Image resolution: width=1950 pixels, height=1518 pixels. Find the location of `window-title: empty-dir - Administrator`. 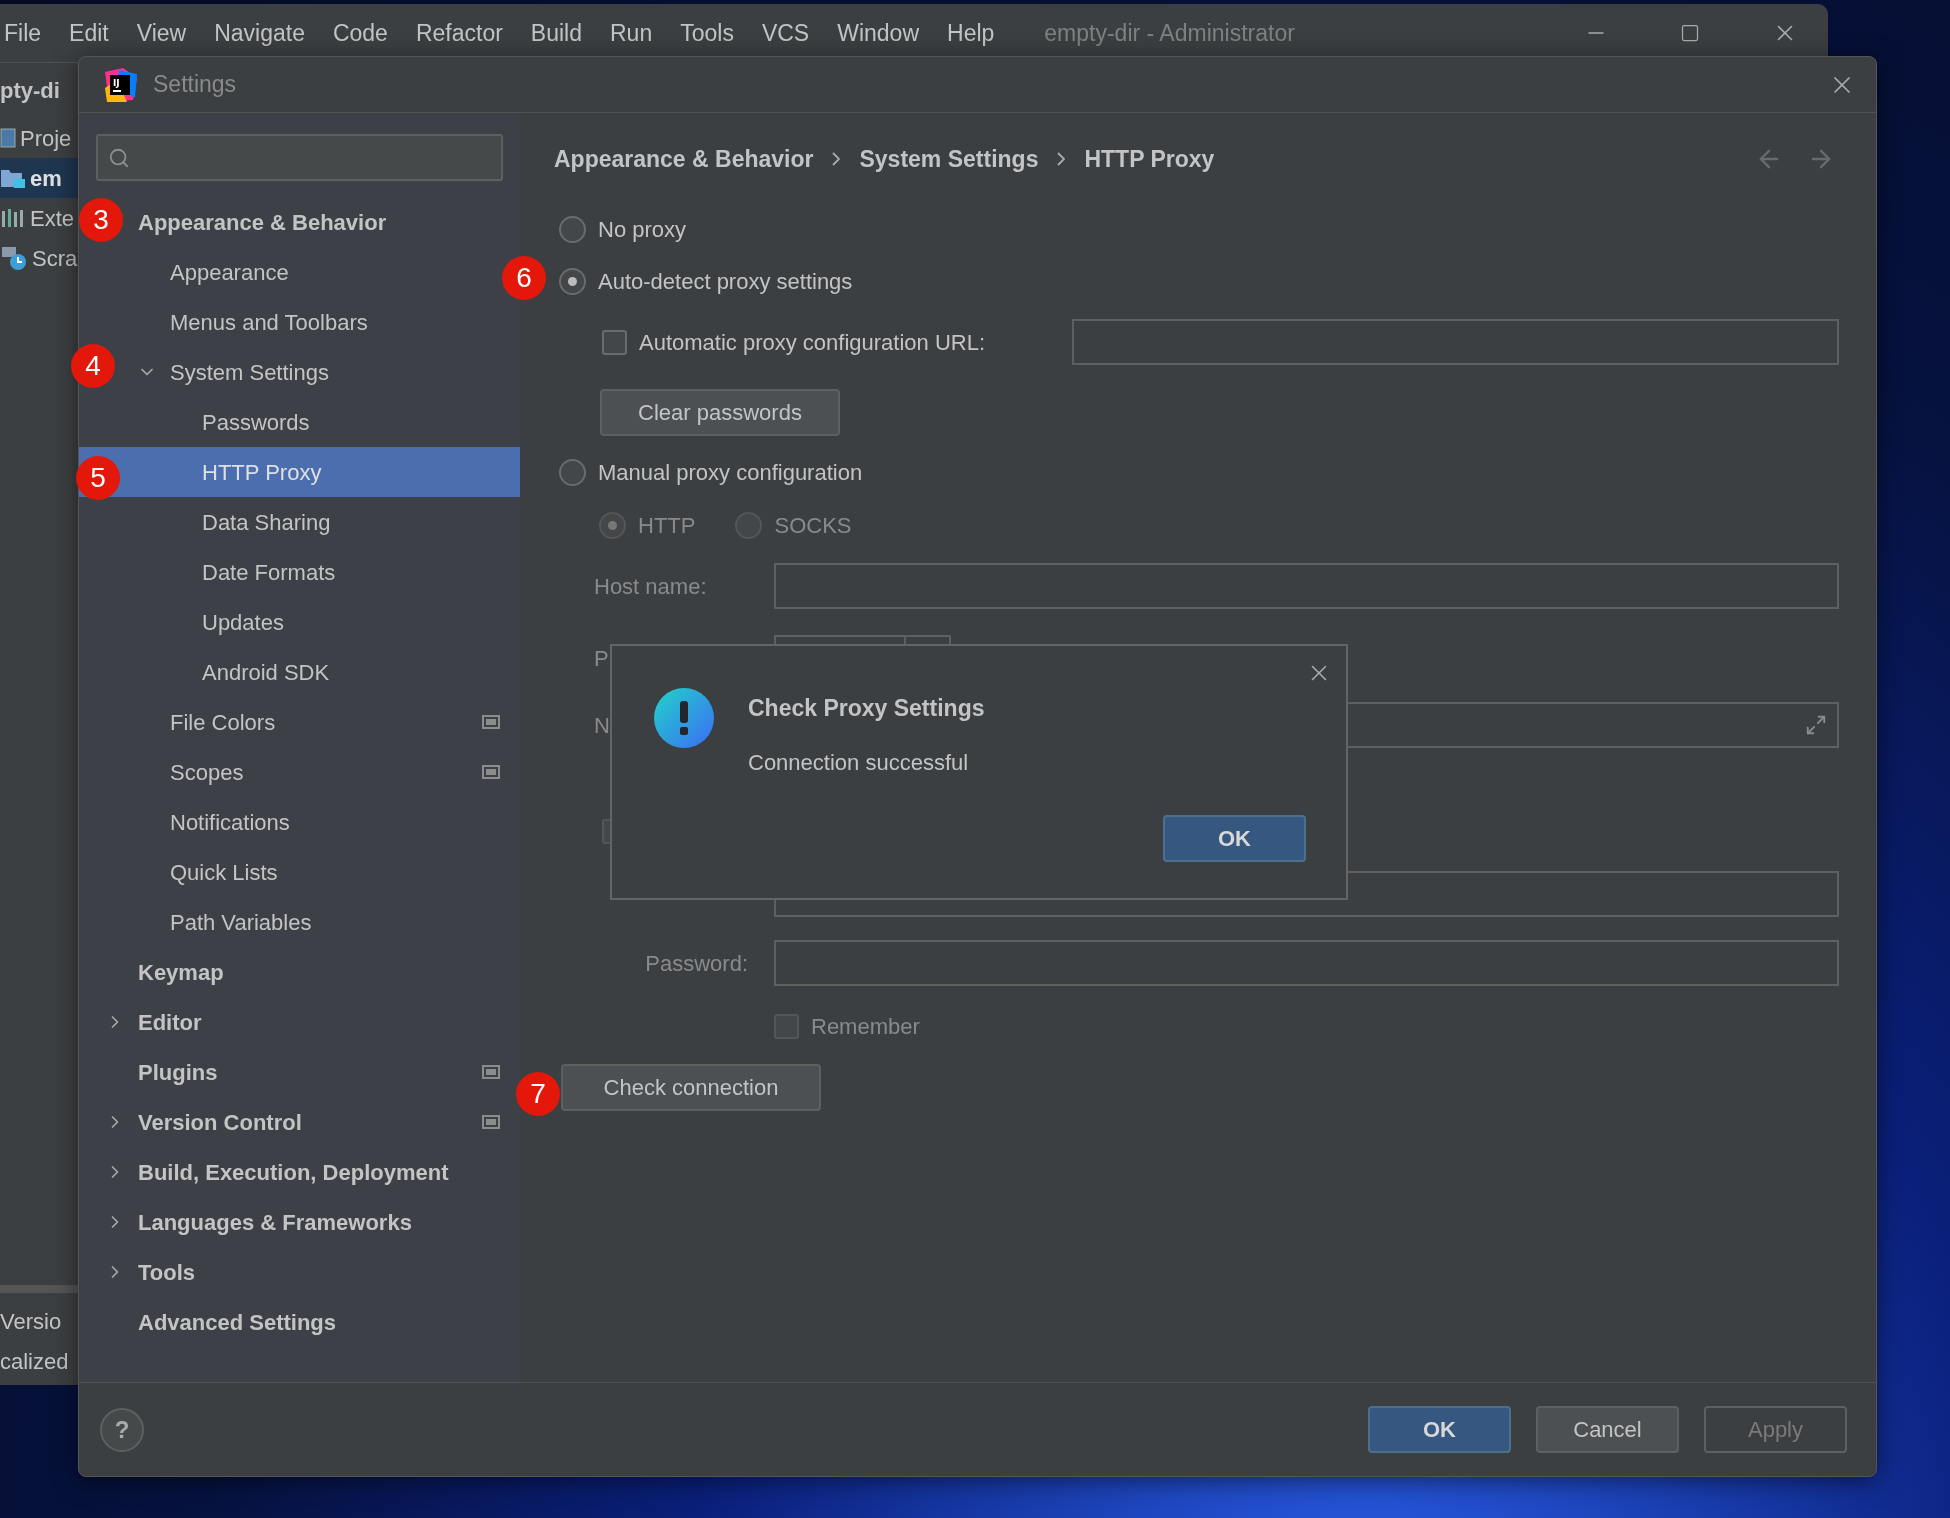

window-title: empty-dir - Administrator is located at coordinates (1169, 33).